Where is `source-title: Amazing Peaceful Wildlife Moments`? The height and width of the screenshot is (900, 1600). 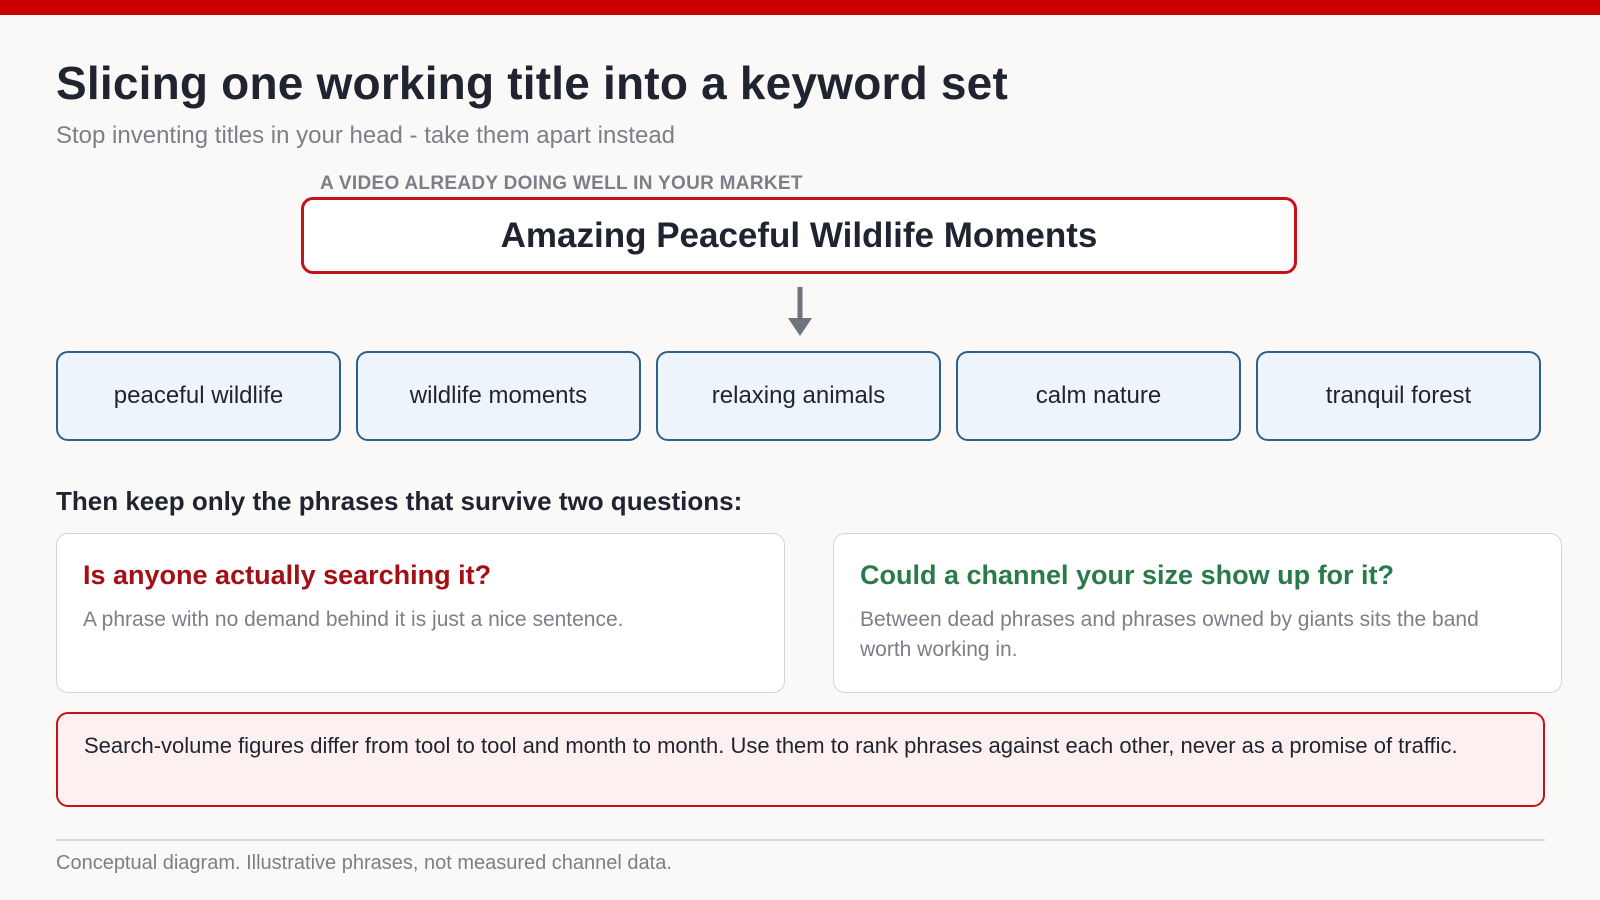
source-title: Amazing Peaceful Wildlife Moments is located at coordinates (799, 235).